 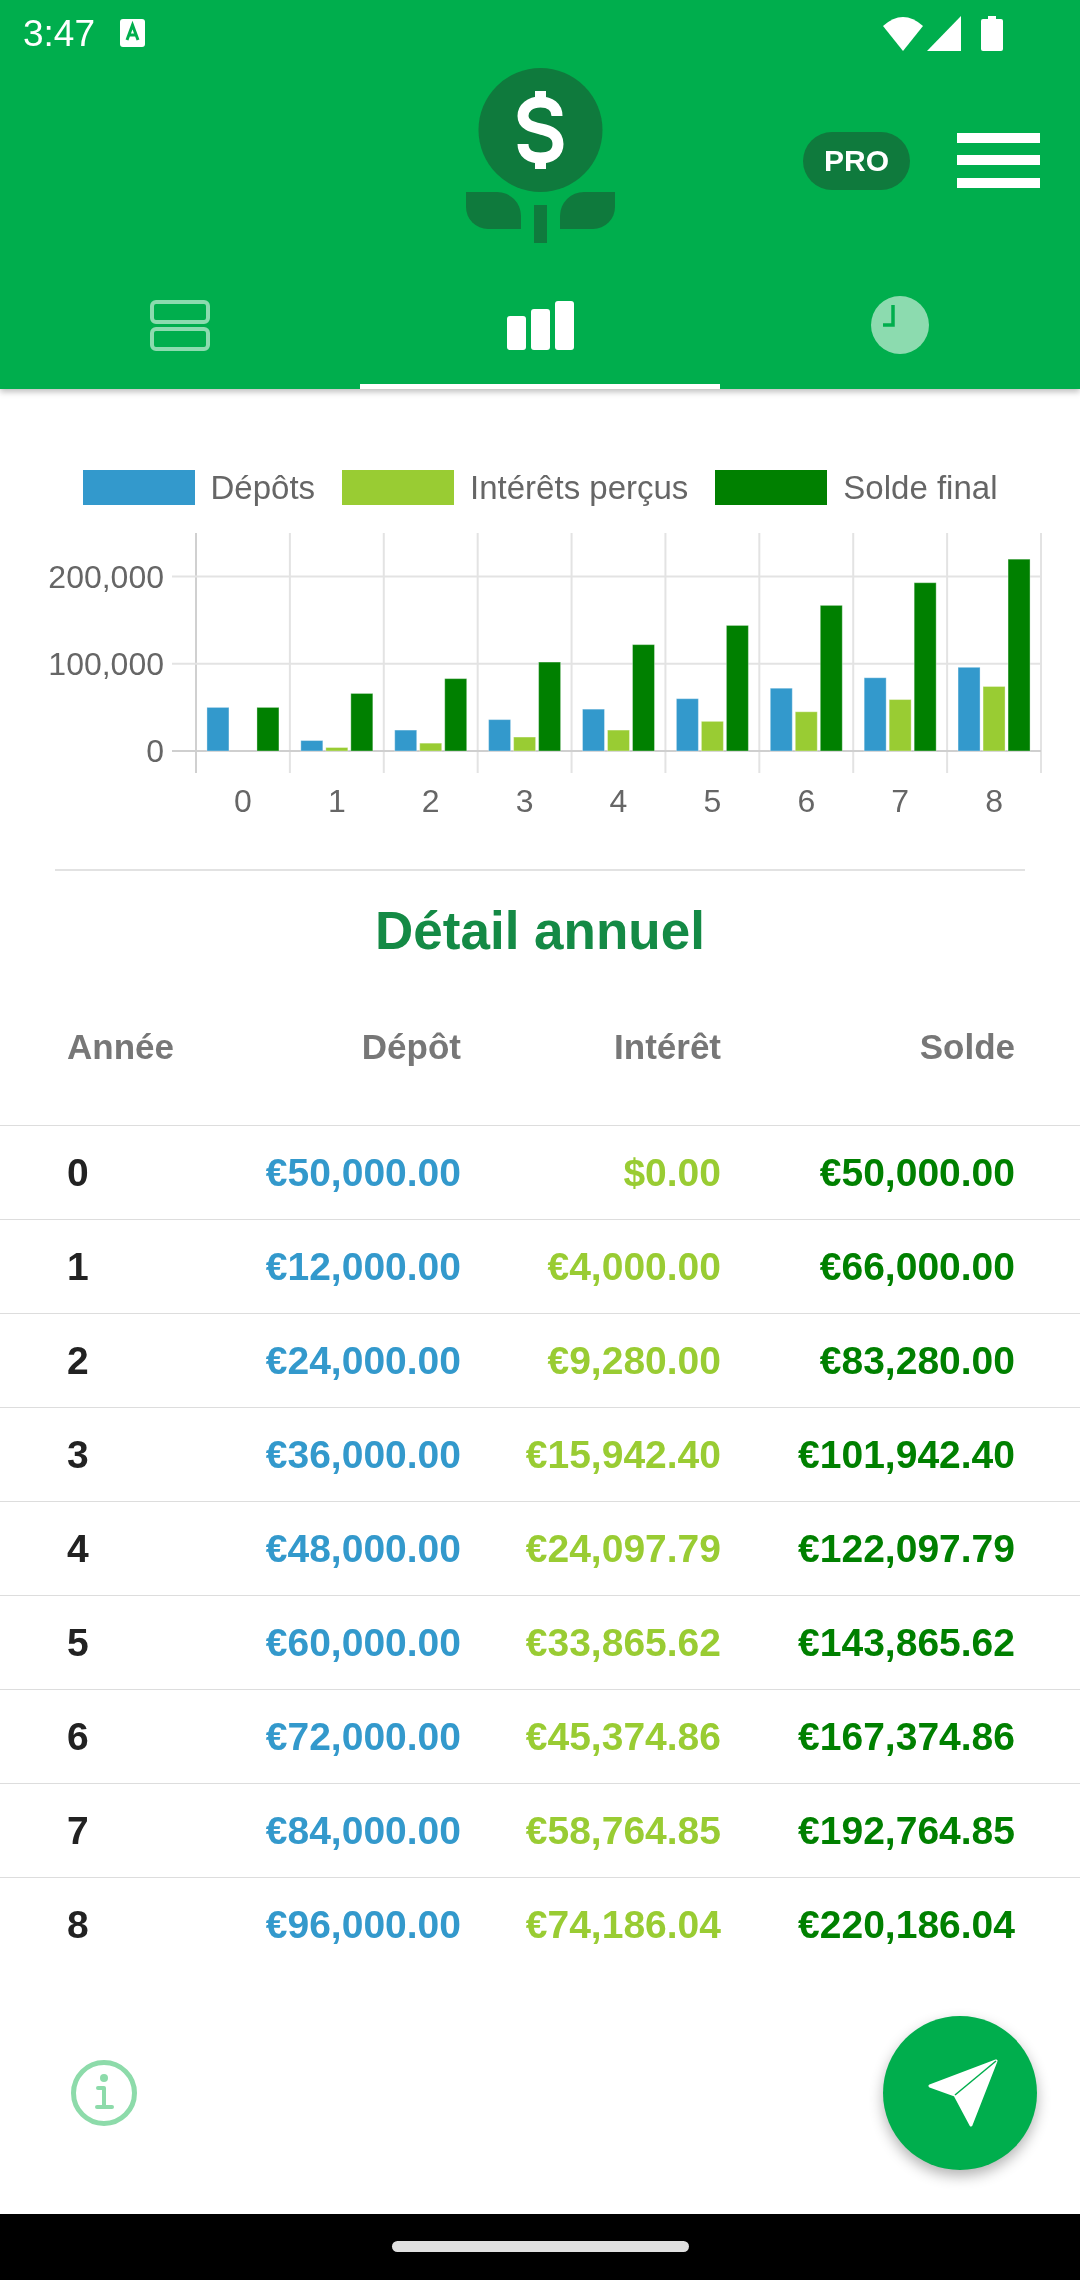 I want to click on legend-label: Solde final, so click(x=920, y=487).